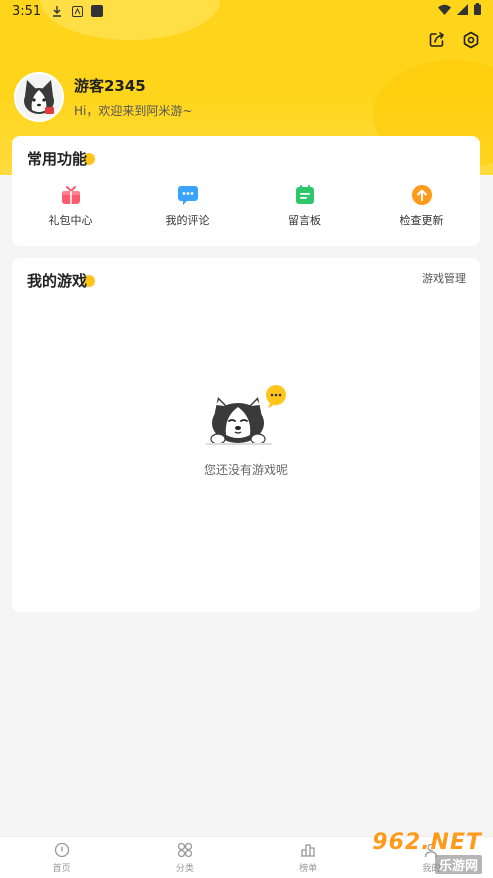 The height and width of the screenshot is (878, 493). I want to click on avatar, so click(39, 97).